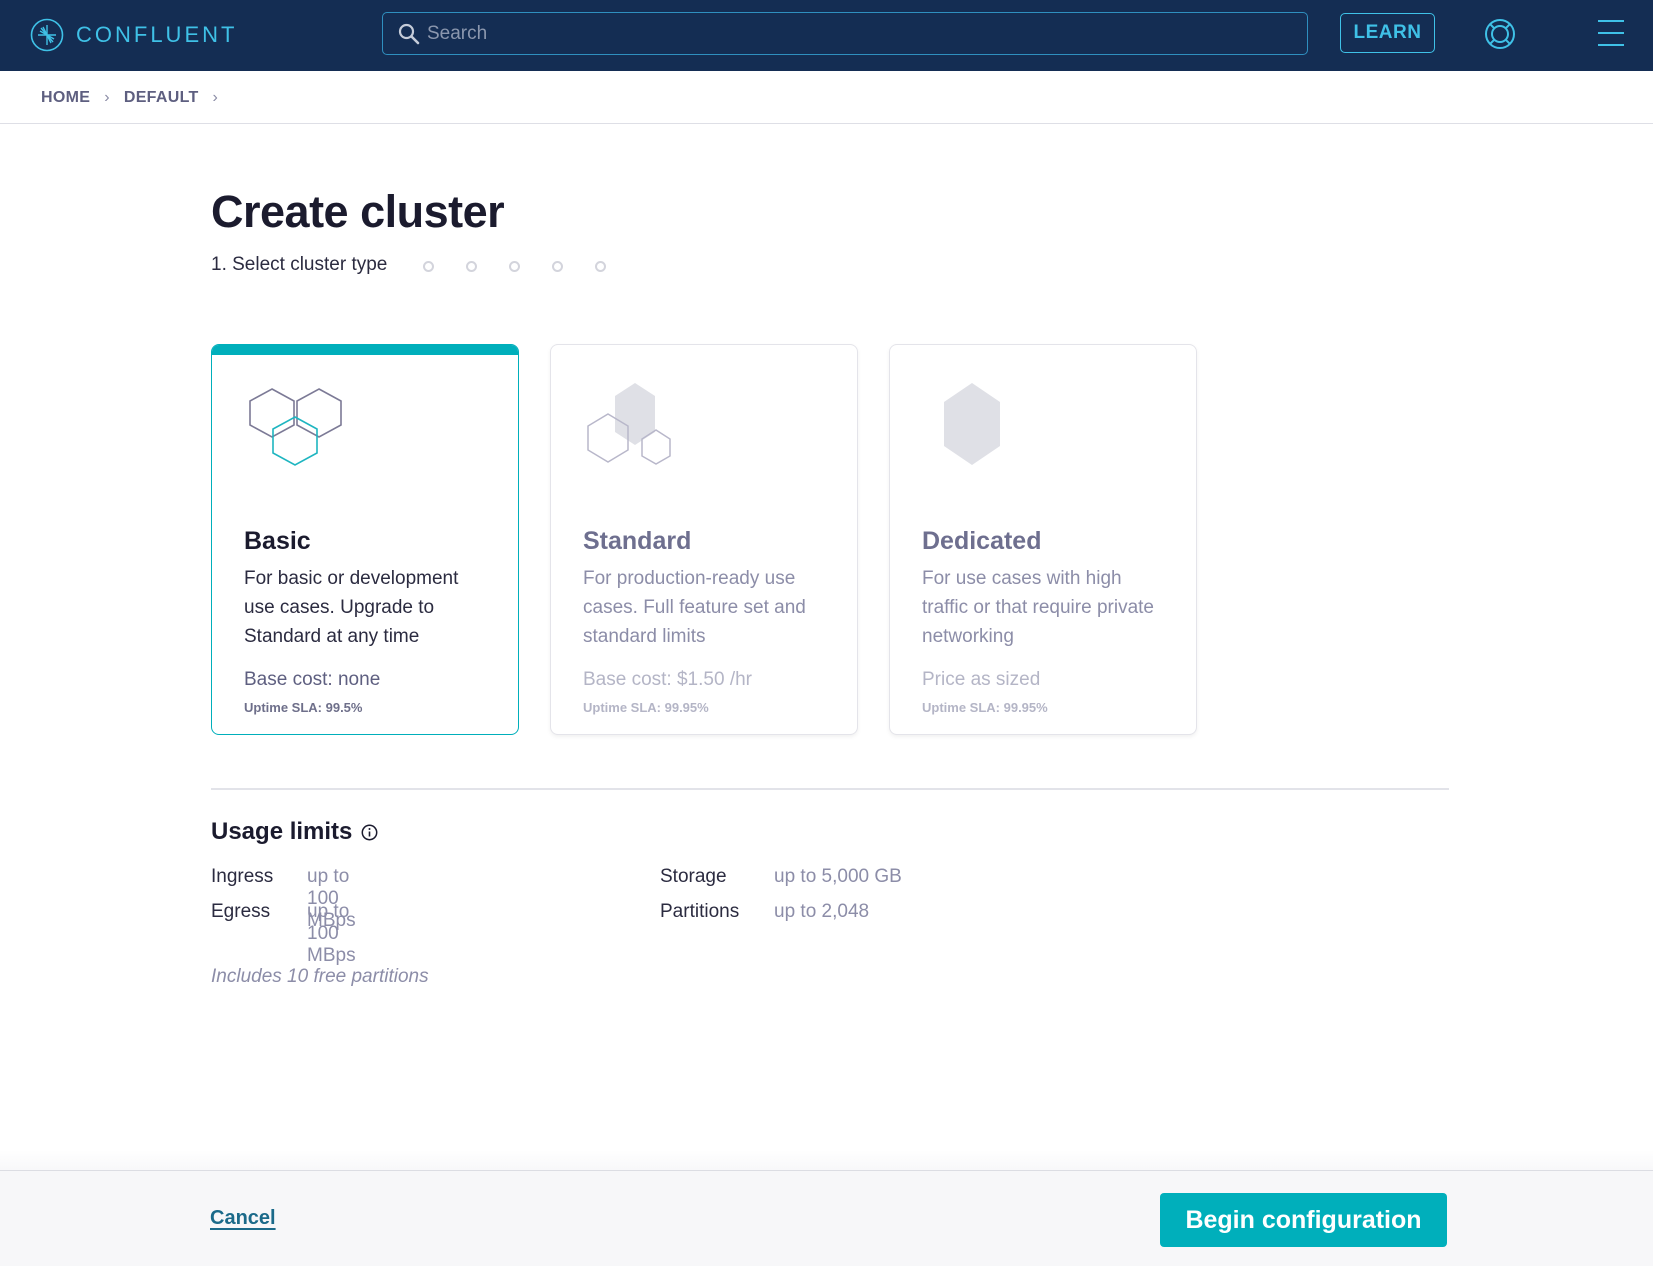 This screenshot has height=1266, width=1653. What do you see at coordinates (295, 427) in the screenshot?
I see `basic-cluster-hexagons-icon` at bounding box center [295, 427].